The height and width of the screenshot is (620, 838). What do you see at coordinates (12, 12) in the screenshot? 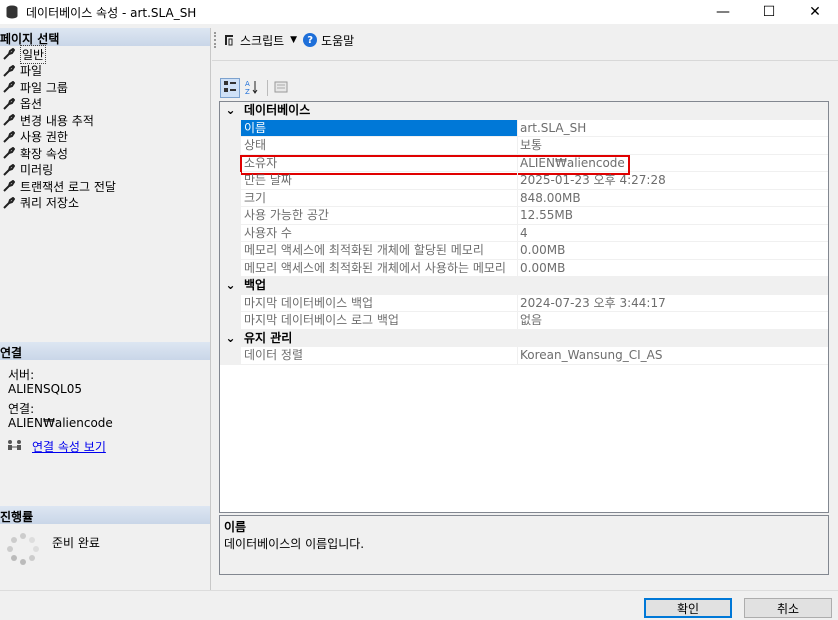
I see `database-icon` at bounding box center [12, 12].